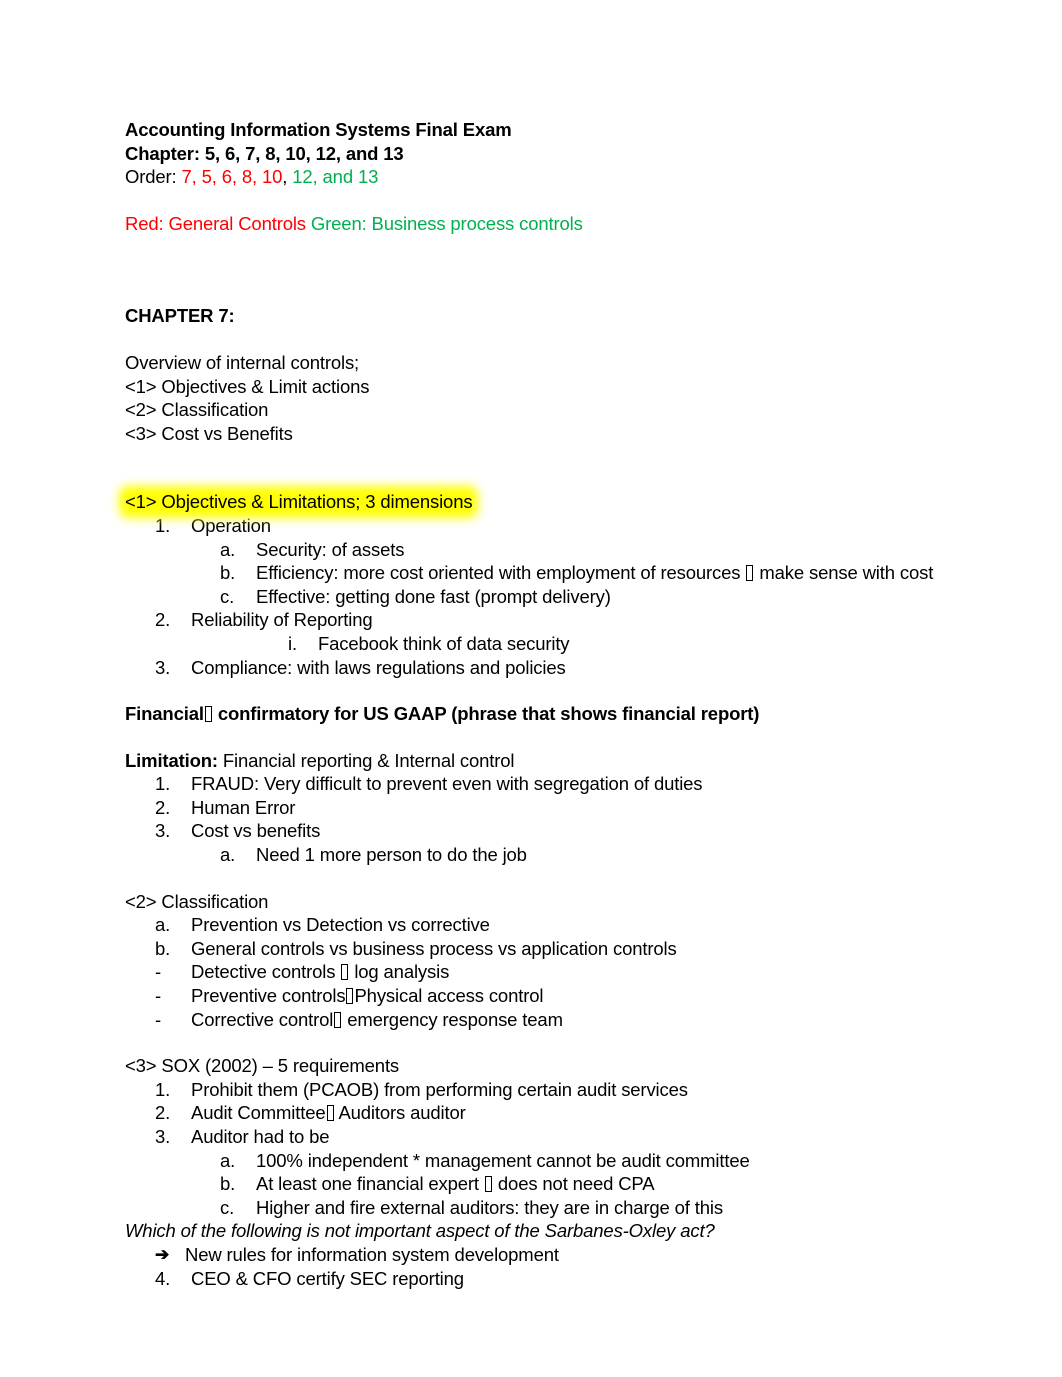  Describe the element at coordinates (262, 1019) in the screenshot. I see `text-before-glyph: Corrective control` at that location.